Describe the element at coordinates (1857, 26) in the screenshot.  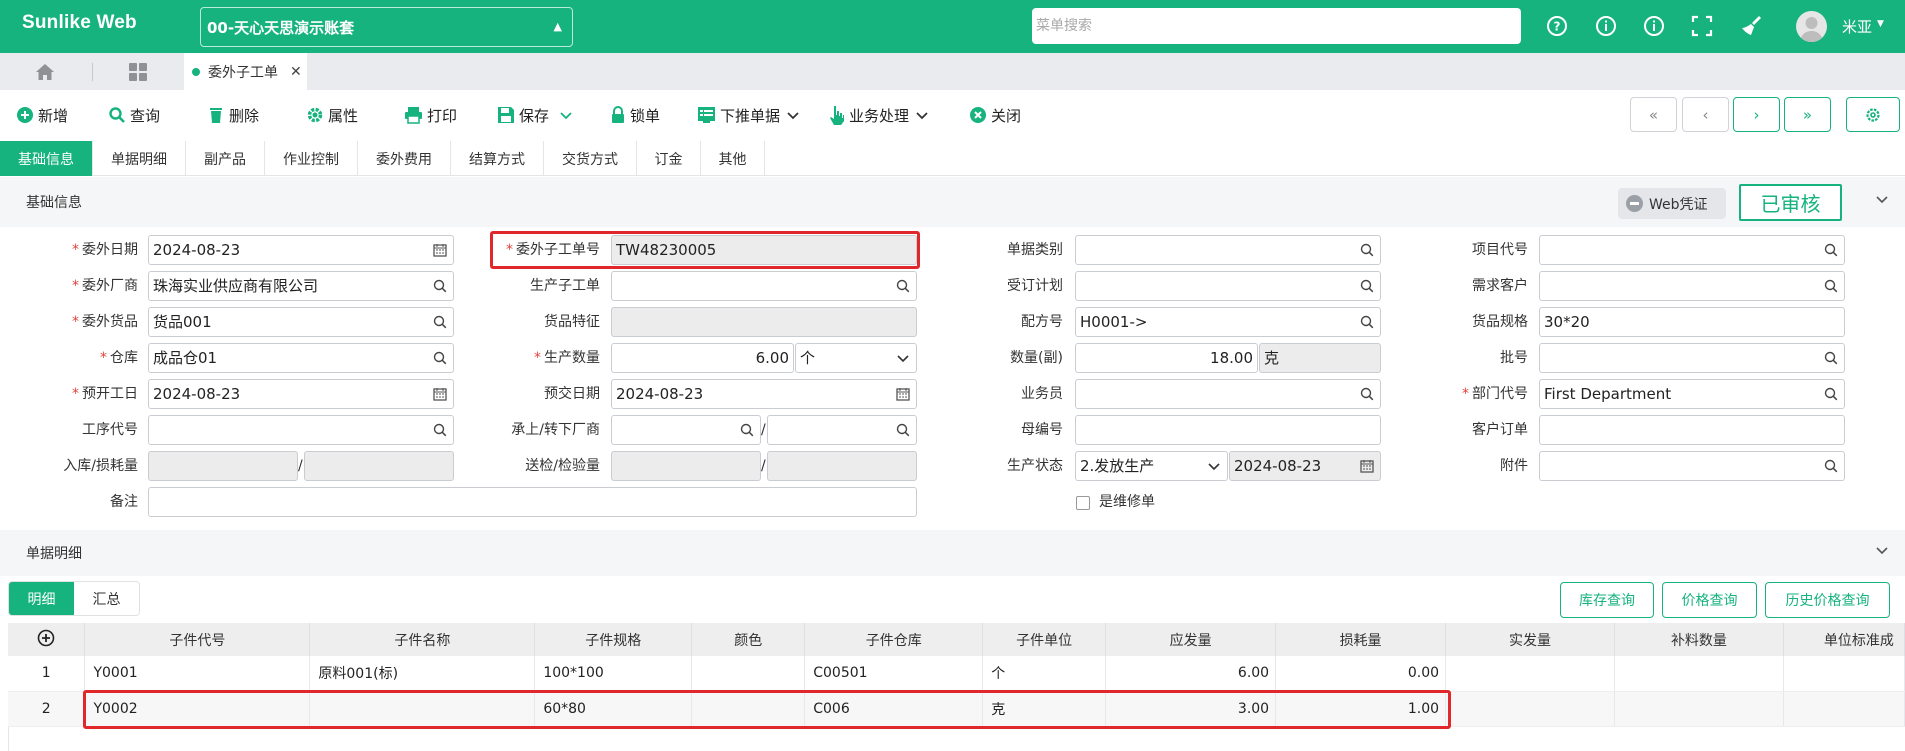
I see `user-name: 米亚` at that location.